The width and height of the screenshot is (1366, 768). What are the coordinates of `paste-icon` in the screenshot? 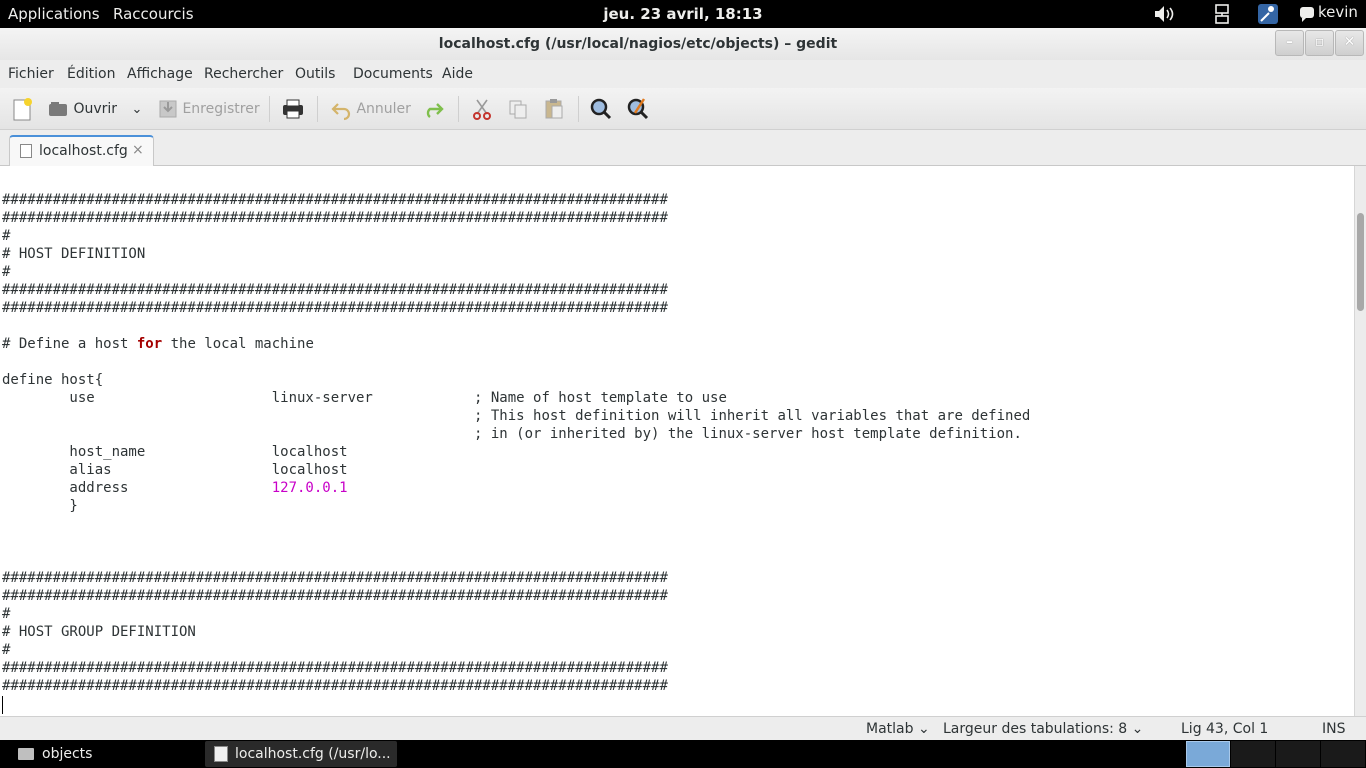 It's located at (554, 109).